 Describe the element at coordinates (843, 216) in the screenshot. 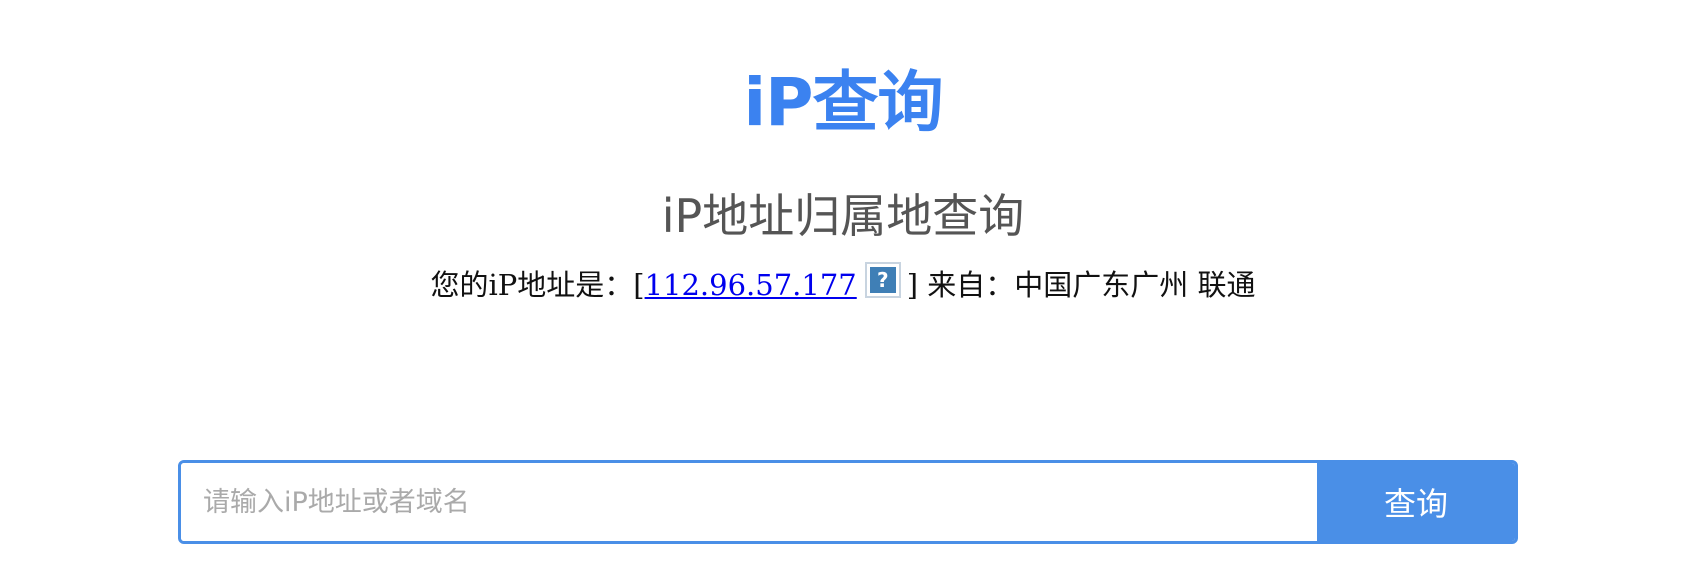

I see `page-title: iP地址归属地查询` at that location.